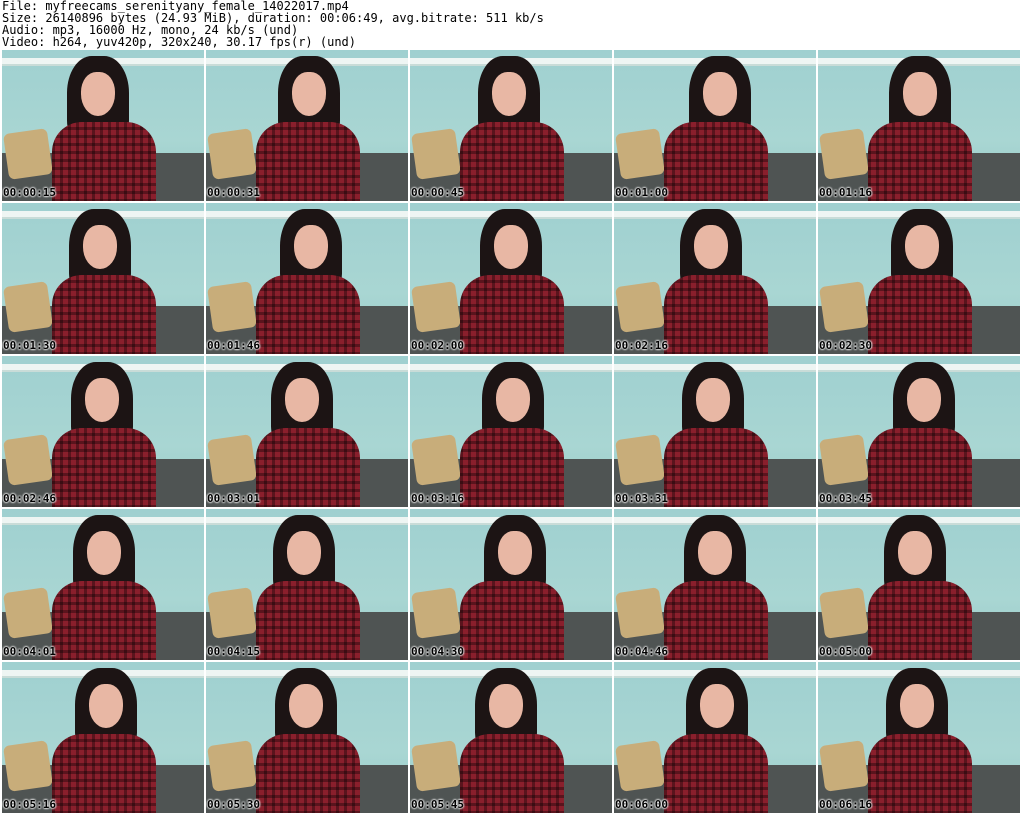  Describe the element at coordinates (641, 651) in the screenshot. I see `thumbnail-timestamp: 00:04:46` at that location.